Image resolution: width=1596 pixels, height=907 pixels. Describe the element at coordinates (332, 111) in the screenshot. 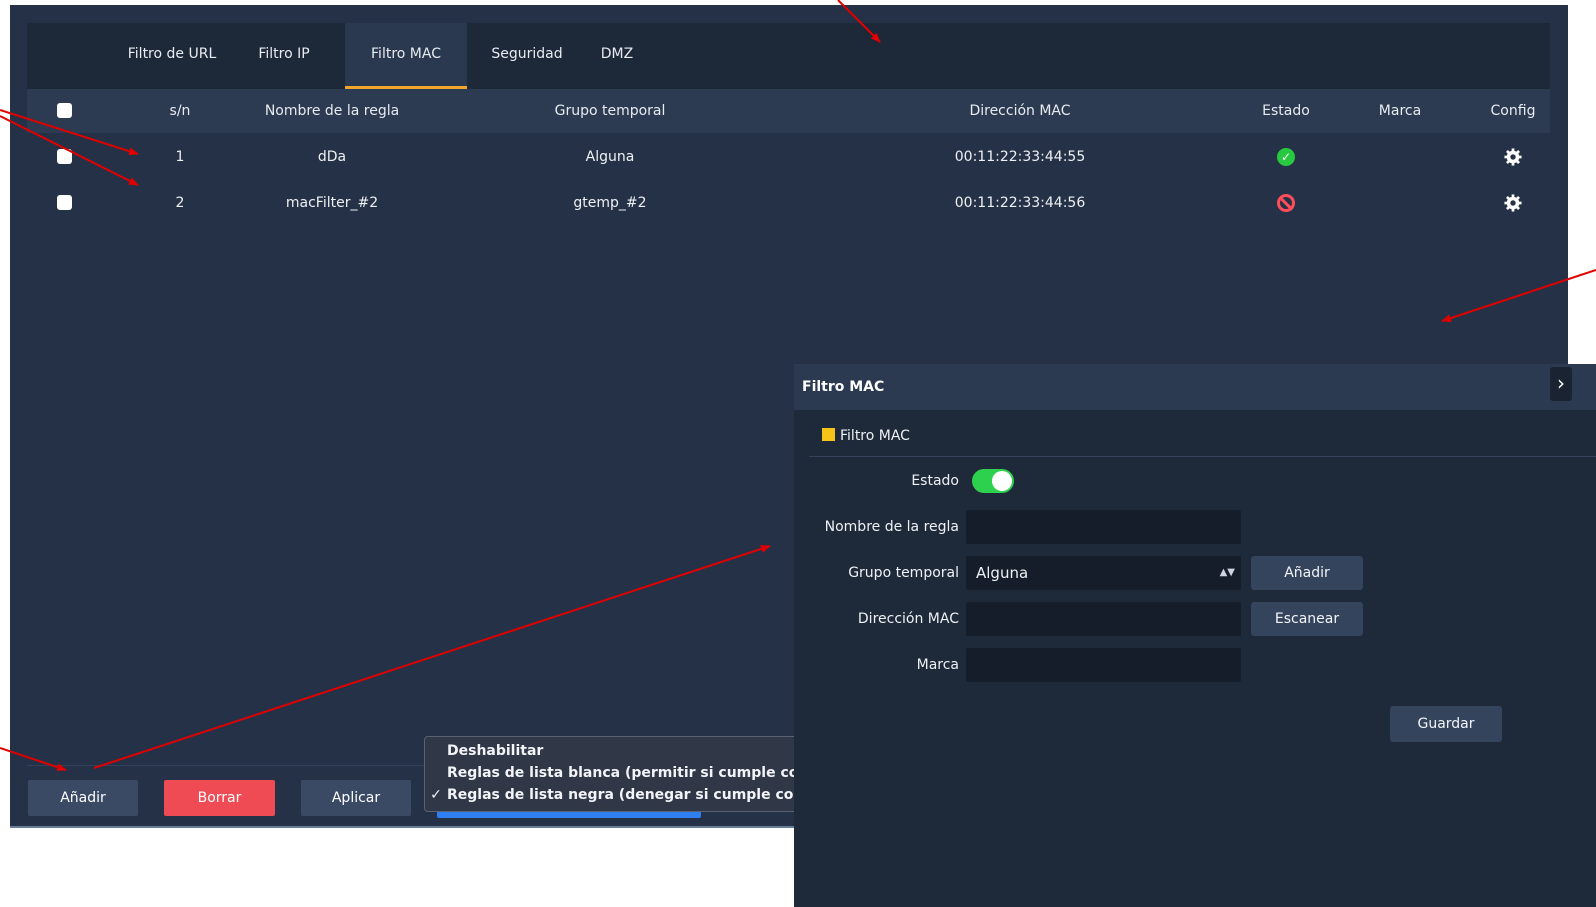

I see `column-header-rule-name: Nombre de la regla` at that location.